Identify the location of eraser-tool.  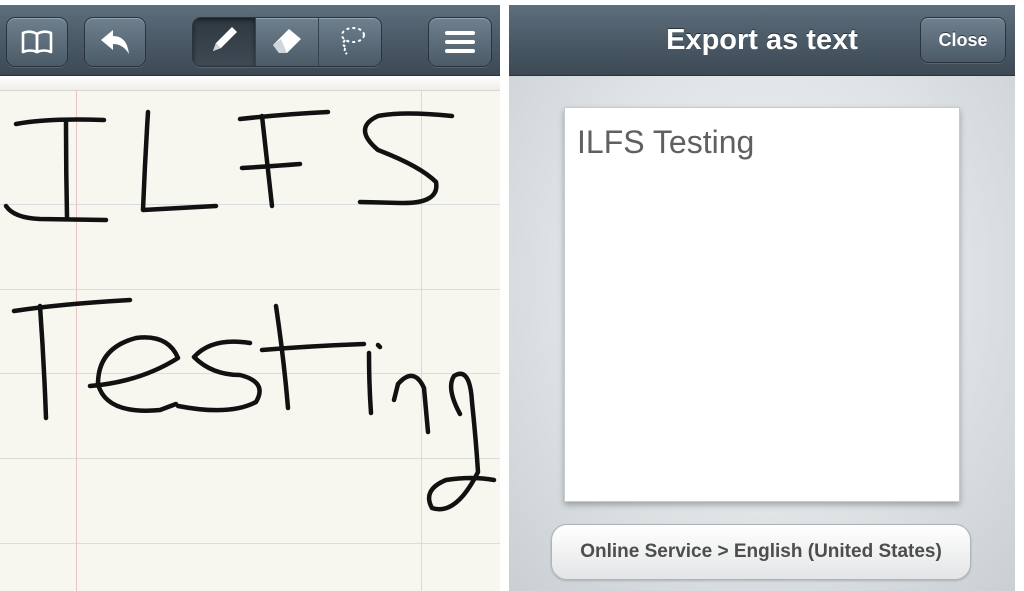
(286, 42).